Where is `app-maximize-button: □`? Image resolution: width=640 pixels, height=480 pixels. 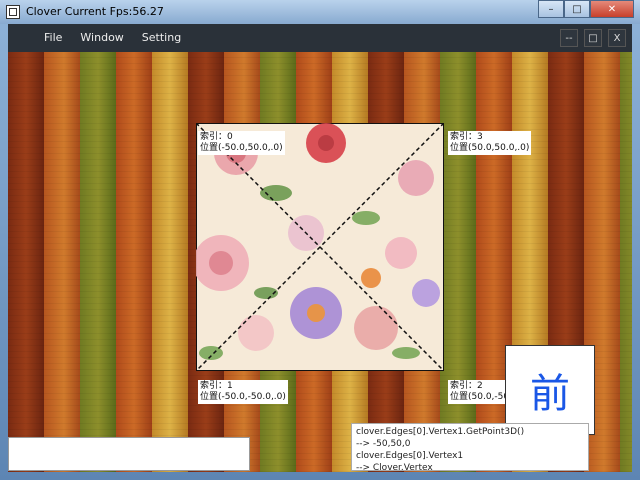 app-maximize-button: □ is located at coordinates (593, 38).